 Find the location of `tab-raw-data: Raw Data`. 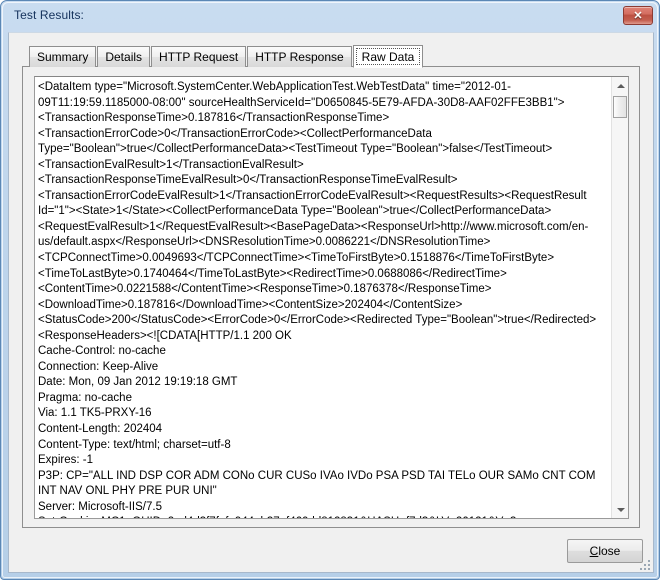

tab-raw-data: Raw Data is located at coordinates (388, 56).